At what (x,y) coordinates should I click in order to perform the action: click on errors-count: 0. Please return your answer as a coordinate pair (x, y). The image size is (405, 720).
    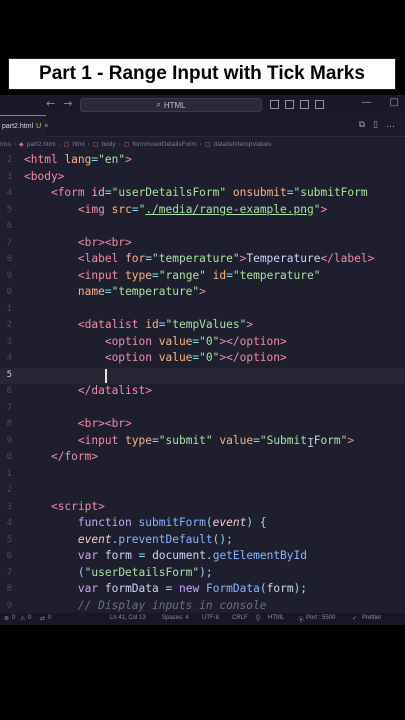
    Looking at the image, I should click on (13, 618).